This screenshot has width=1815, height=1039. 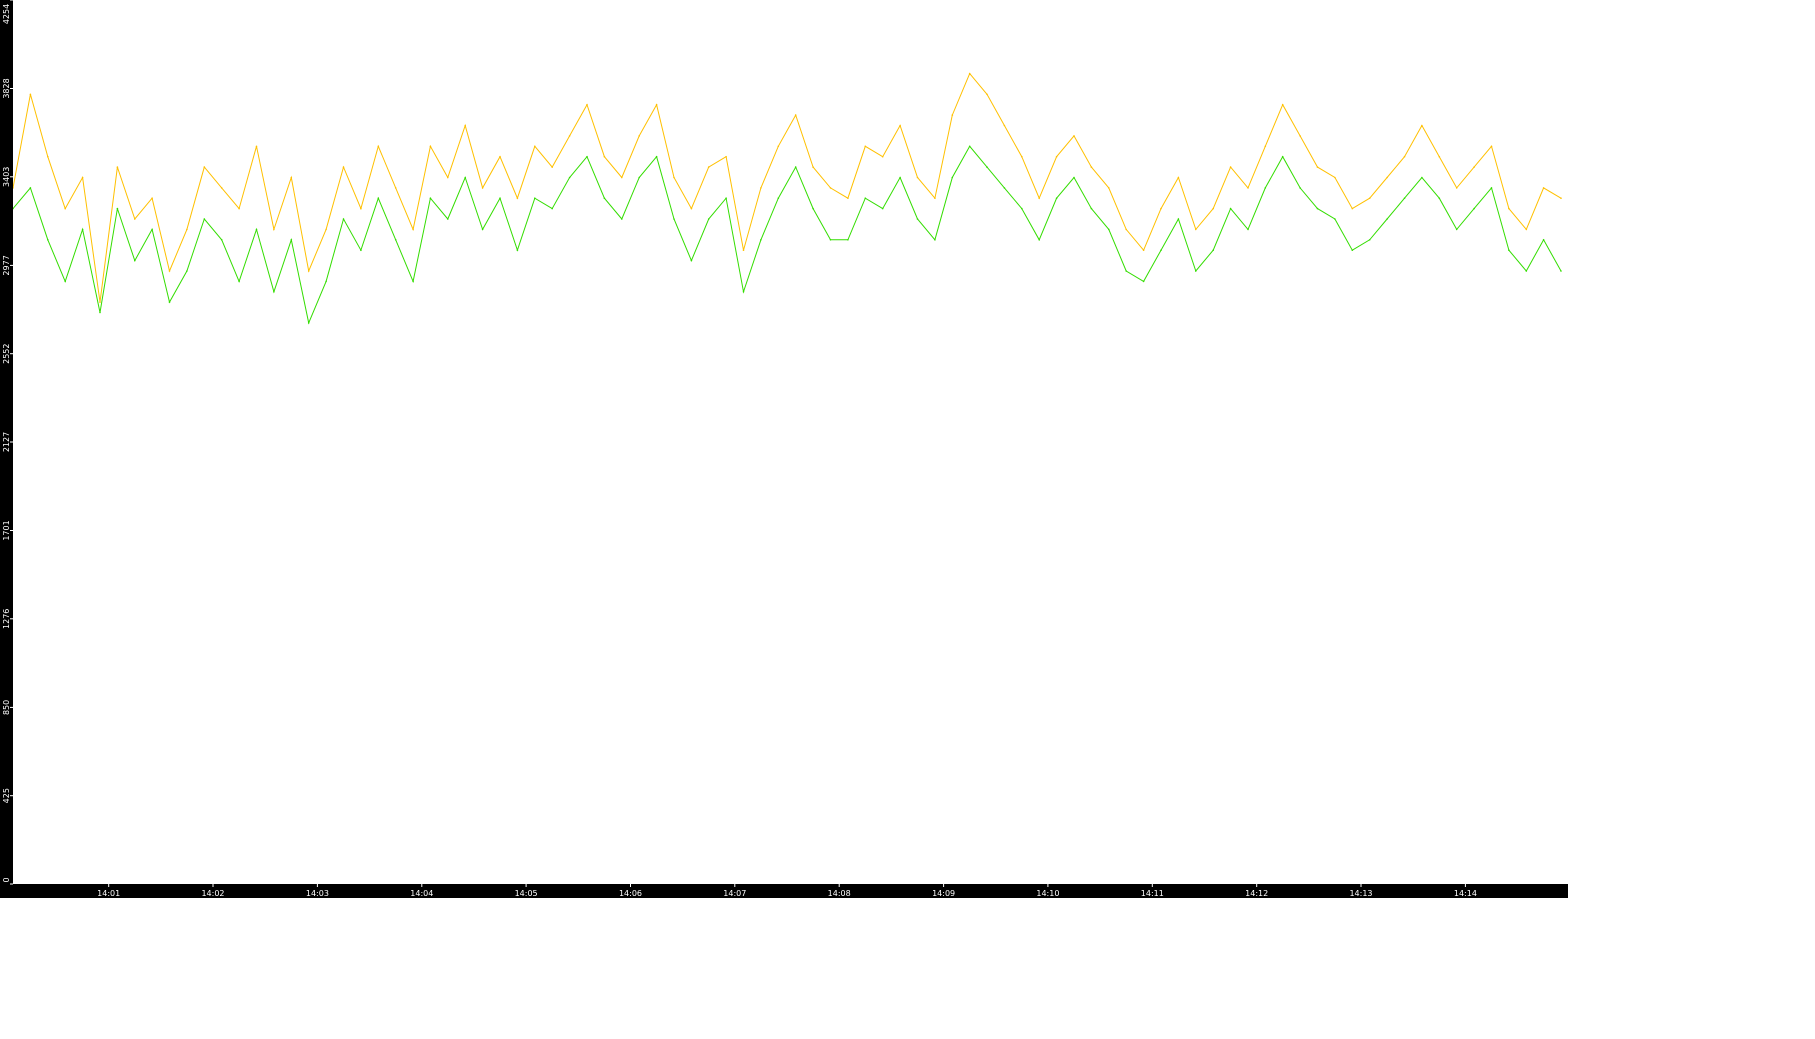 I want to click on x-tick-label: 14:07, so click(x=734, y=893).